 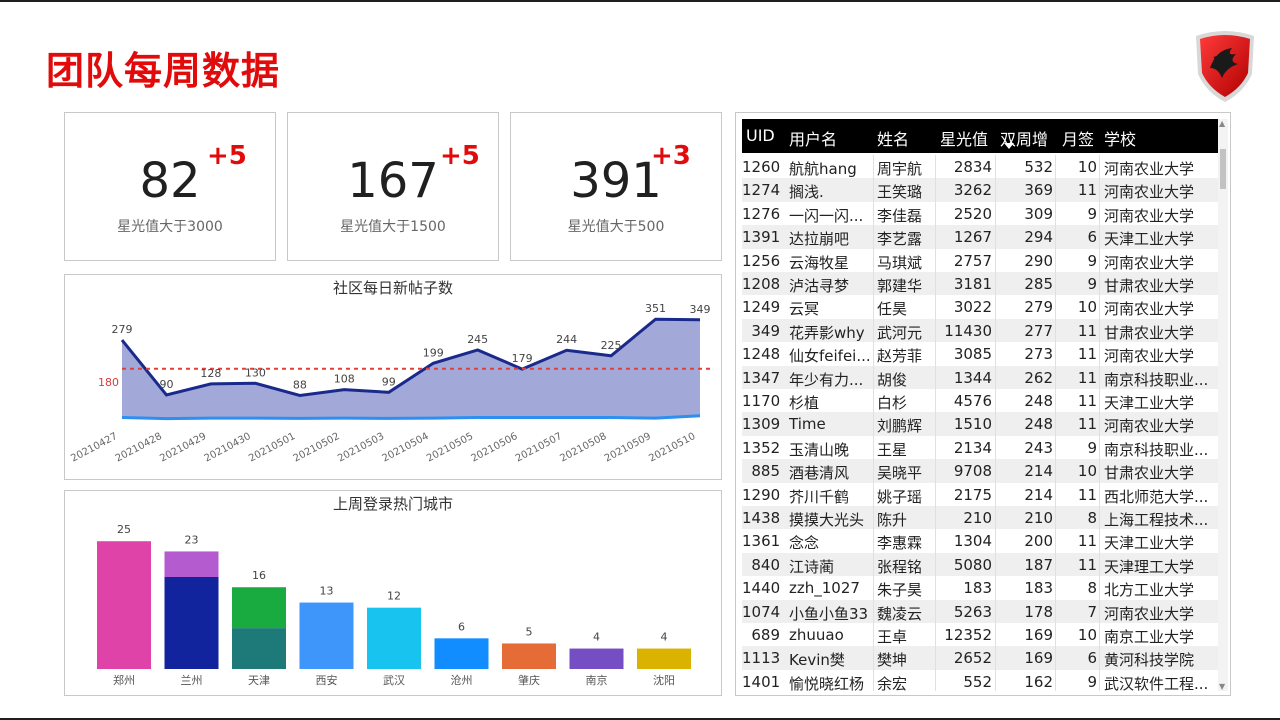 I want to click on table-row: 1248 仙女feifei... 赵芳菲 3085 273 11 河南农业大学, so click(x=980, y=353).